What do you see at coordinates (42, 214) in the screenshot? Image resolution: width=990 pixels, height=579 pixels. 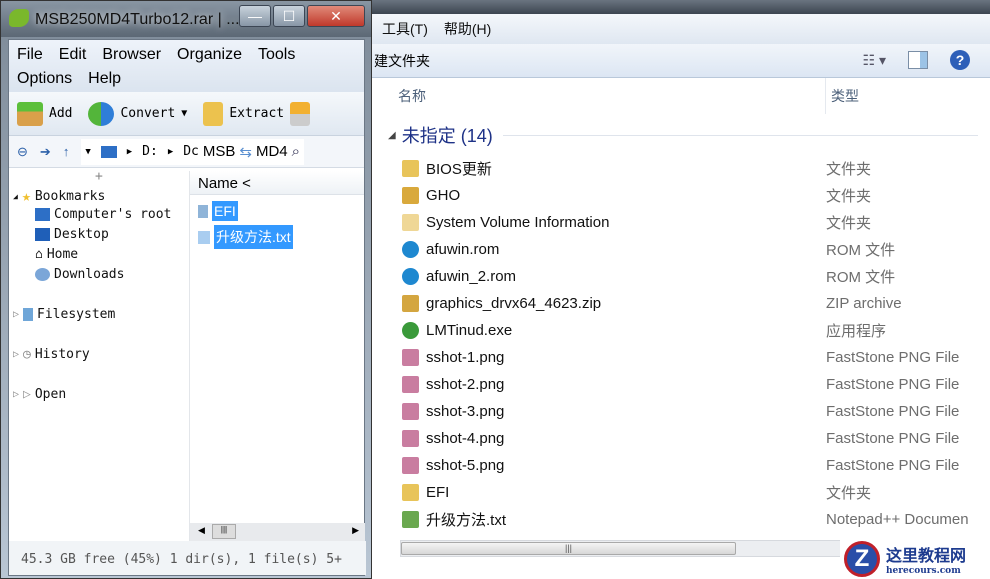 I see `computer-icon` at bounding box center [42, 214].